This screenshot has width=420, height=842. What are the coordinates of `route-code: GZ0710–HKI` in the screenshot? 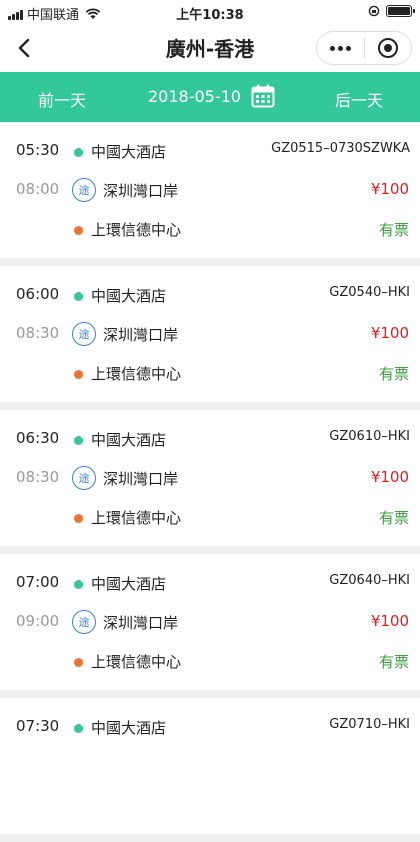 It's located at (369, 724).